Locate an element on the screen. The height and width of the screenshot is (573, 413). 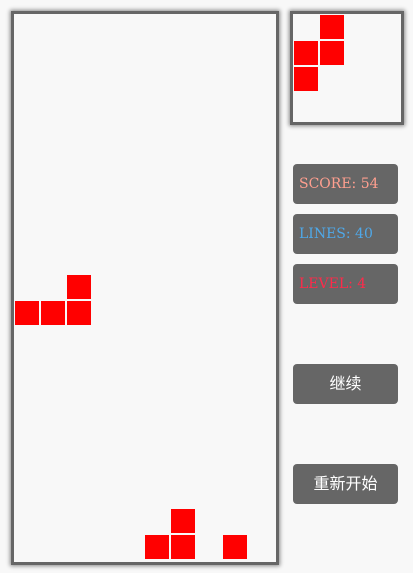
level-label: LEVEL: 4 is located at coordinates (333, 284).